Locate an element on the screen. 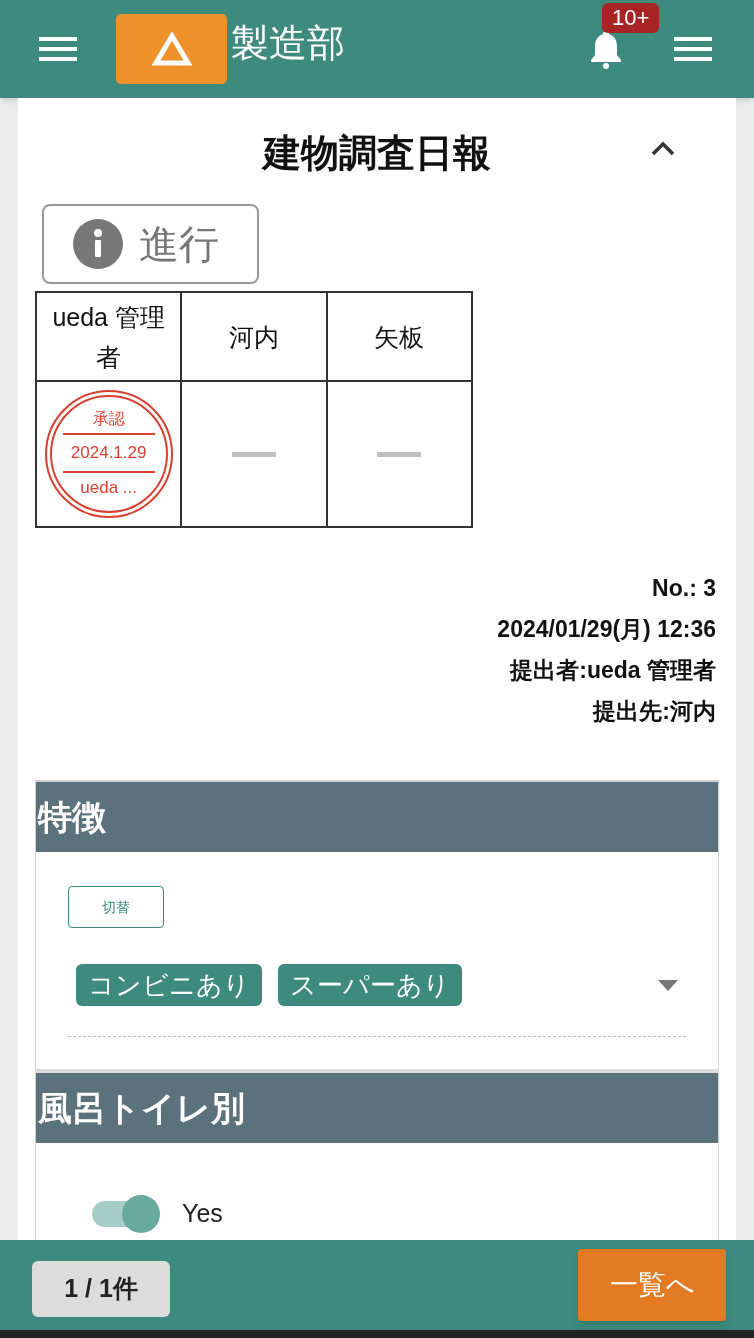 The image size is (754, 1338). toggle-button: 切替 is located at coordinates (116, 907).